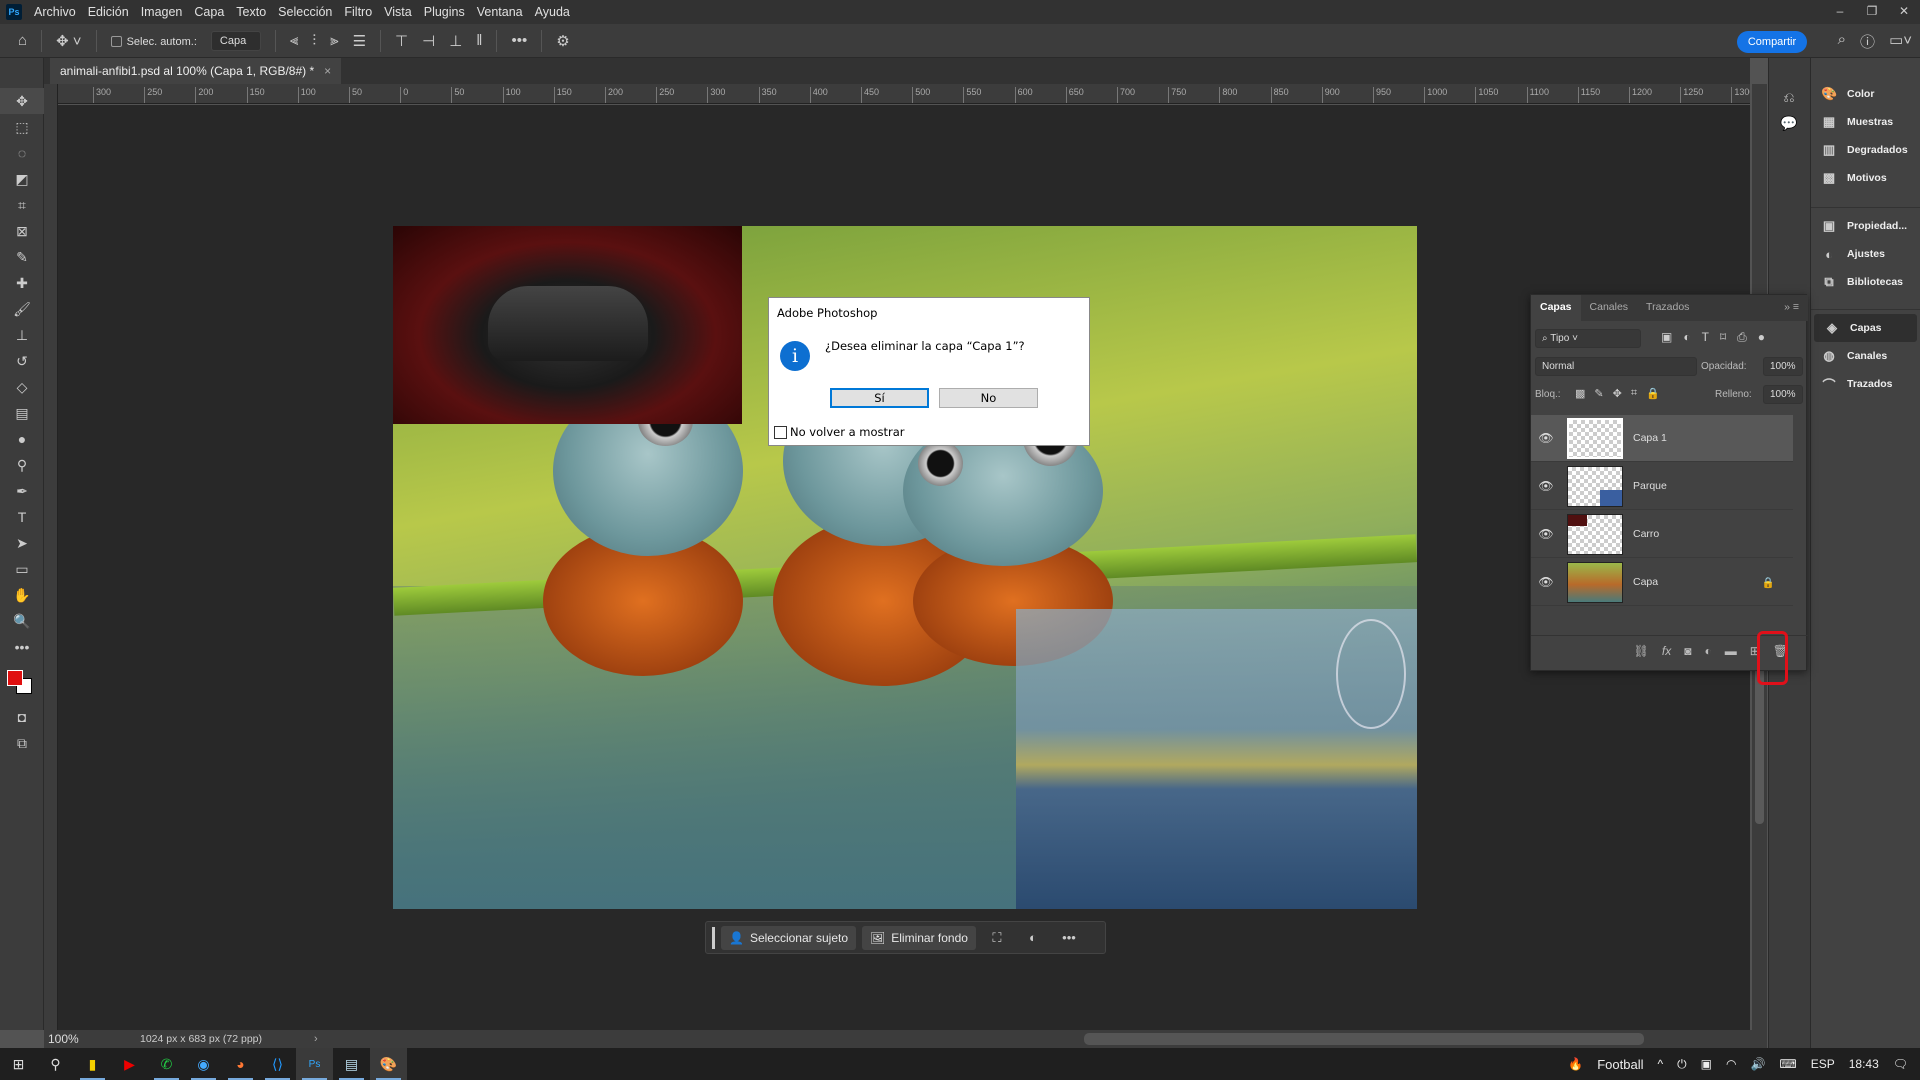 The image size is (1920, 1080). What do you see at coordinates (18, 1064) in the screenshot?
I see `start-icon: ⊞` at bounding box center [18, 1064].